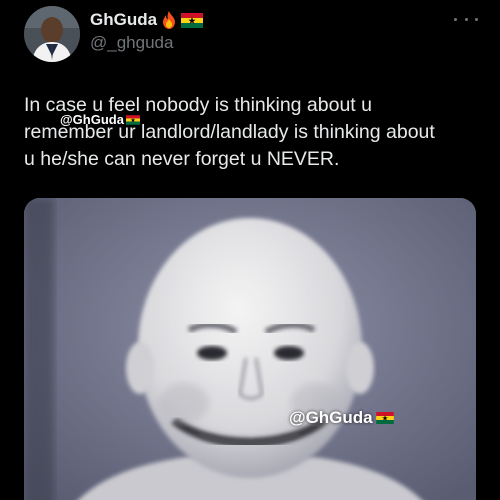 This screenshot has width=500, height=500. I want to click on text-watermark: @GhGuda, so click(100, 119).